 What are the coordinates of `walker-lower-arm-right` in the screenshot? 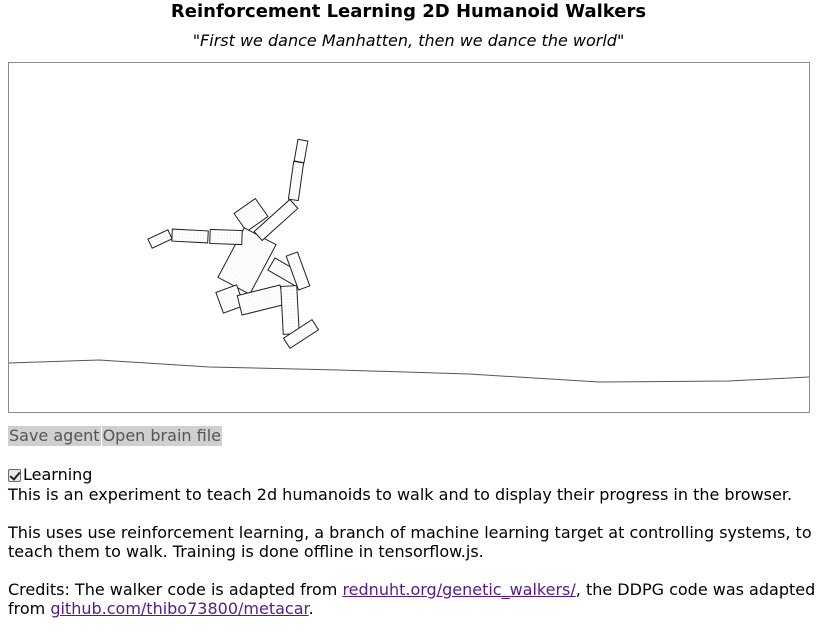 It's located at (296, 181).